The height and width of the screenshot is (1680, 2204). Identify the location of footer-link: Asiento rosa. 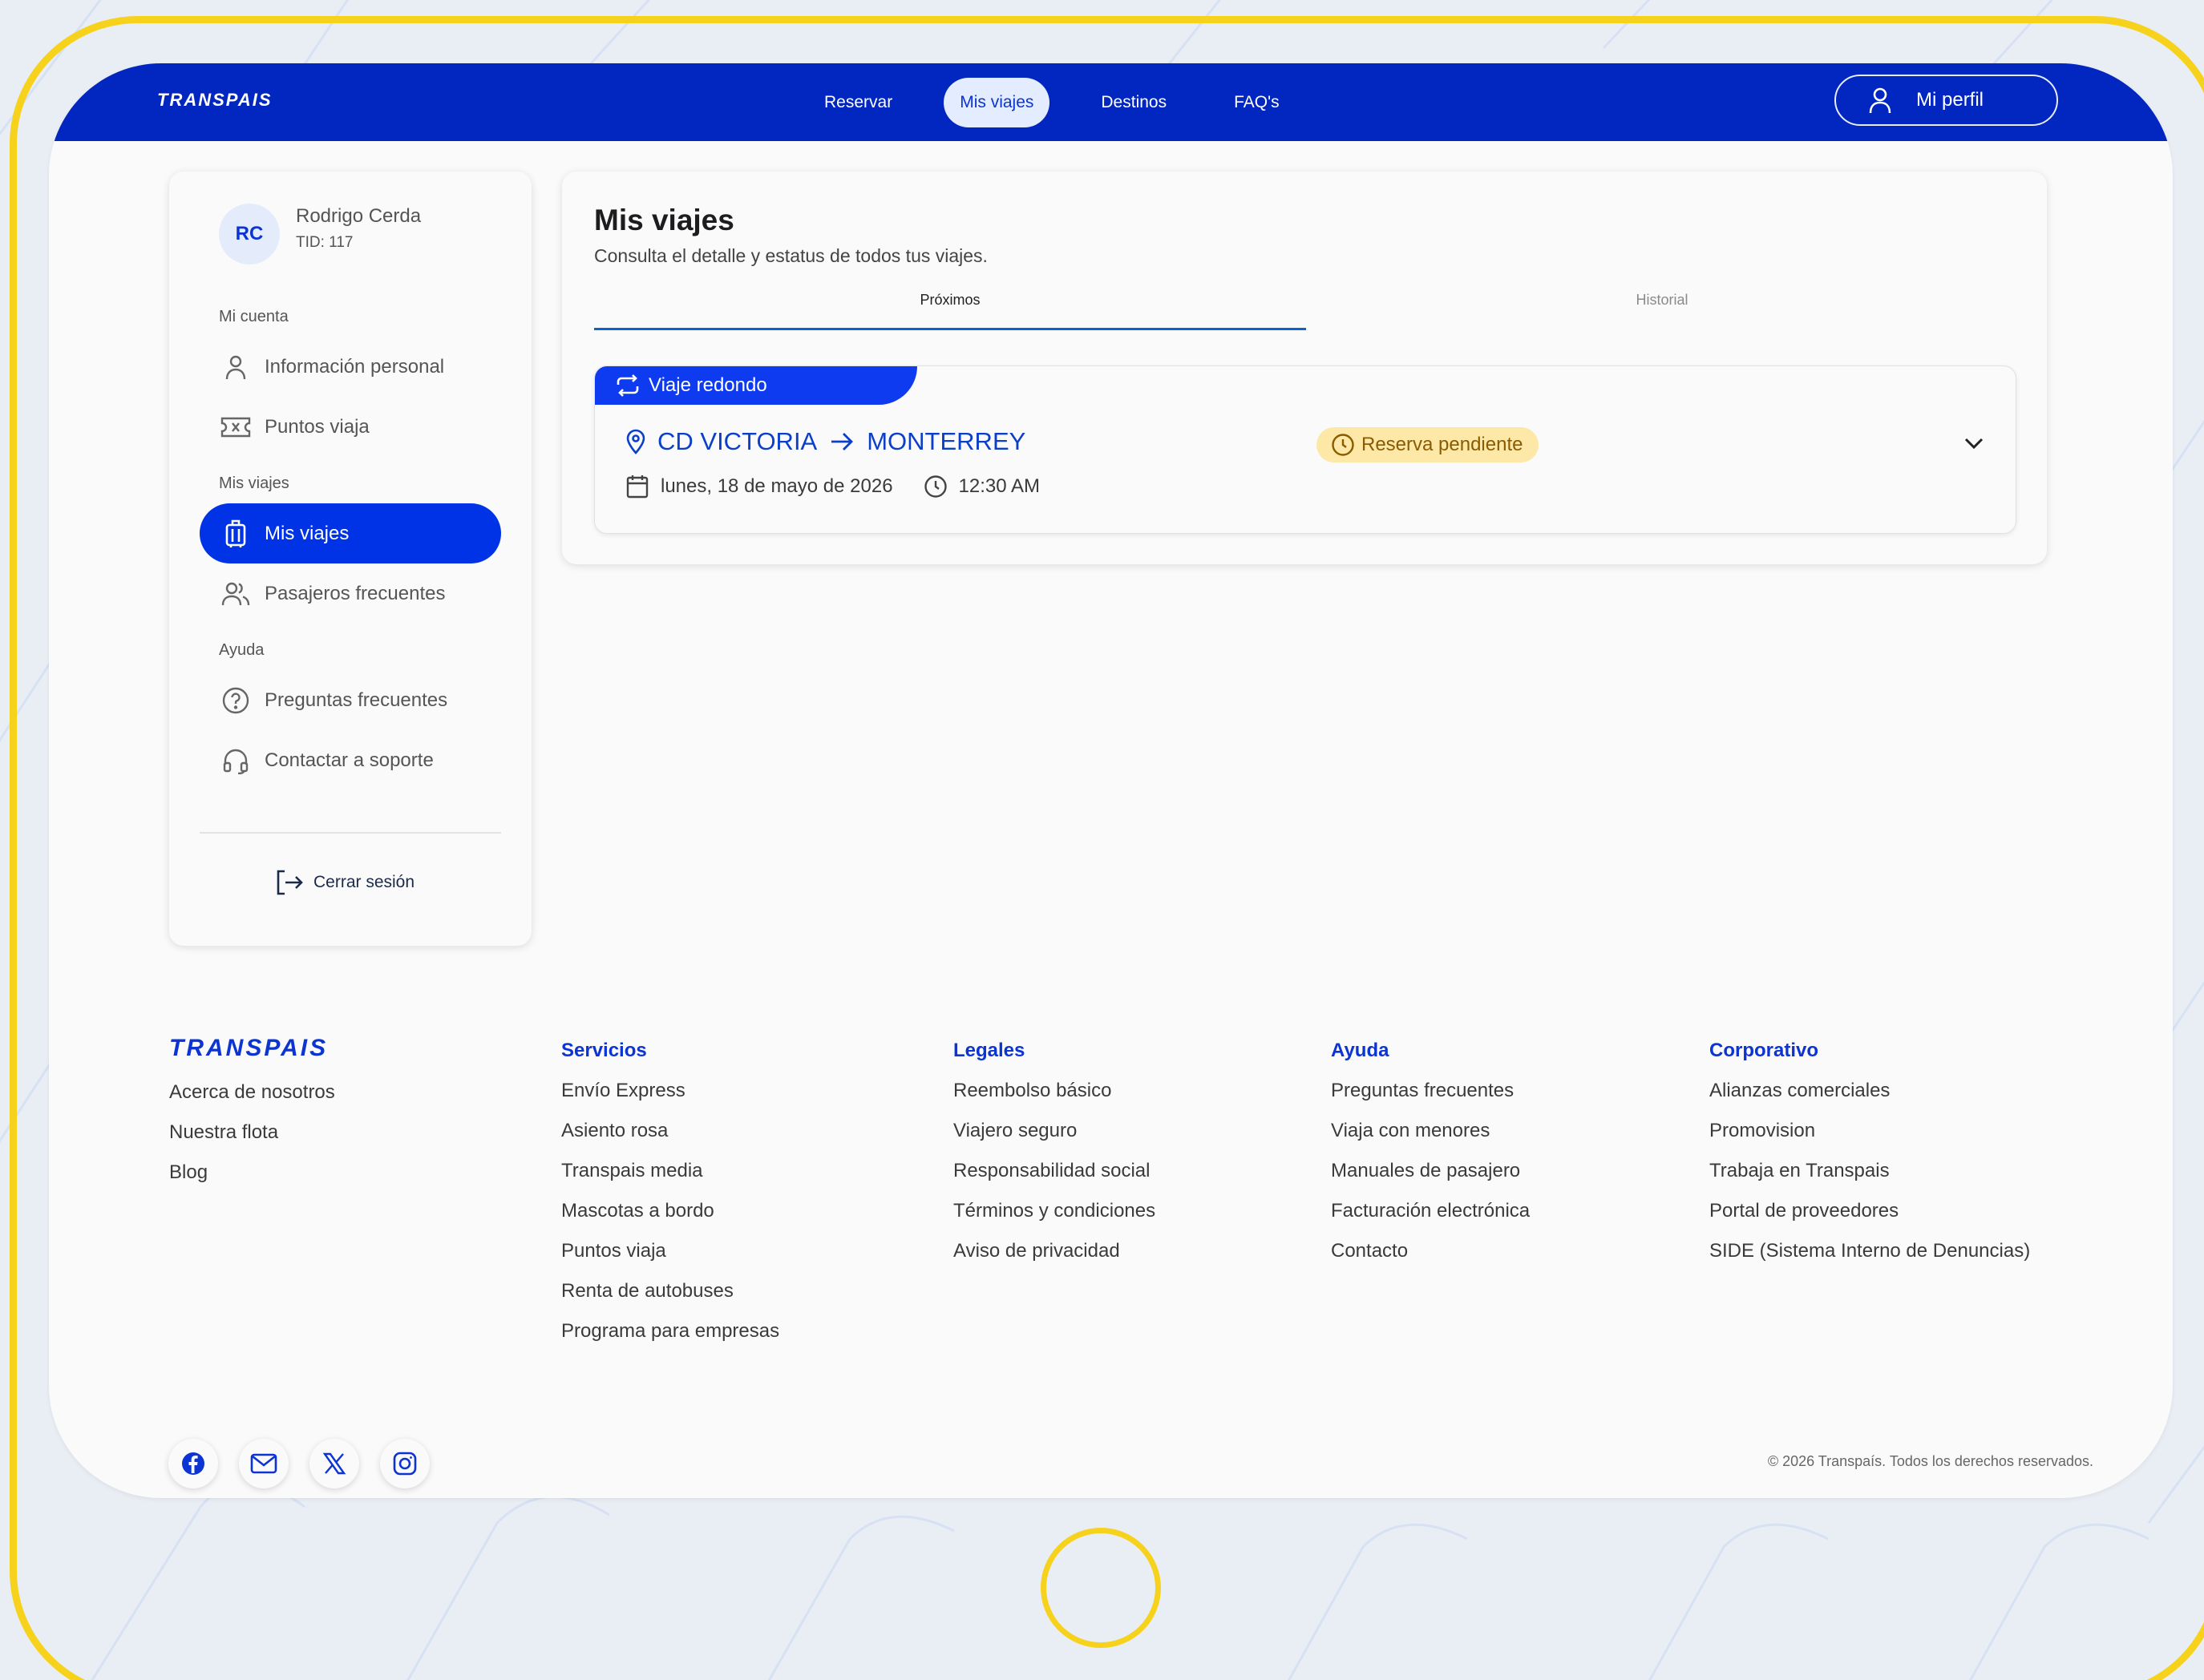
(670, 1140).